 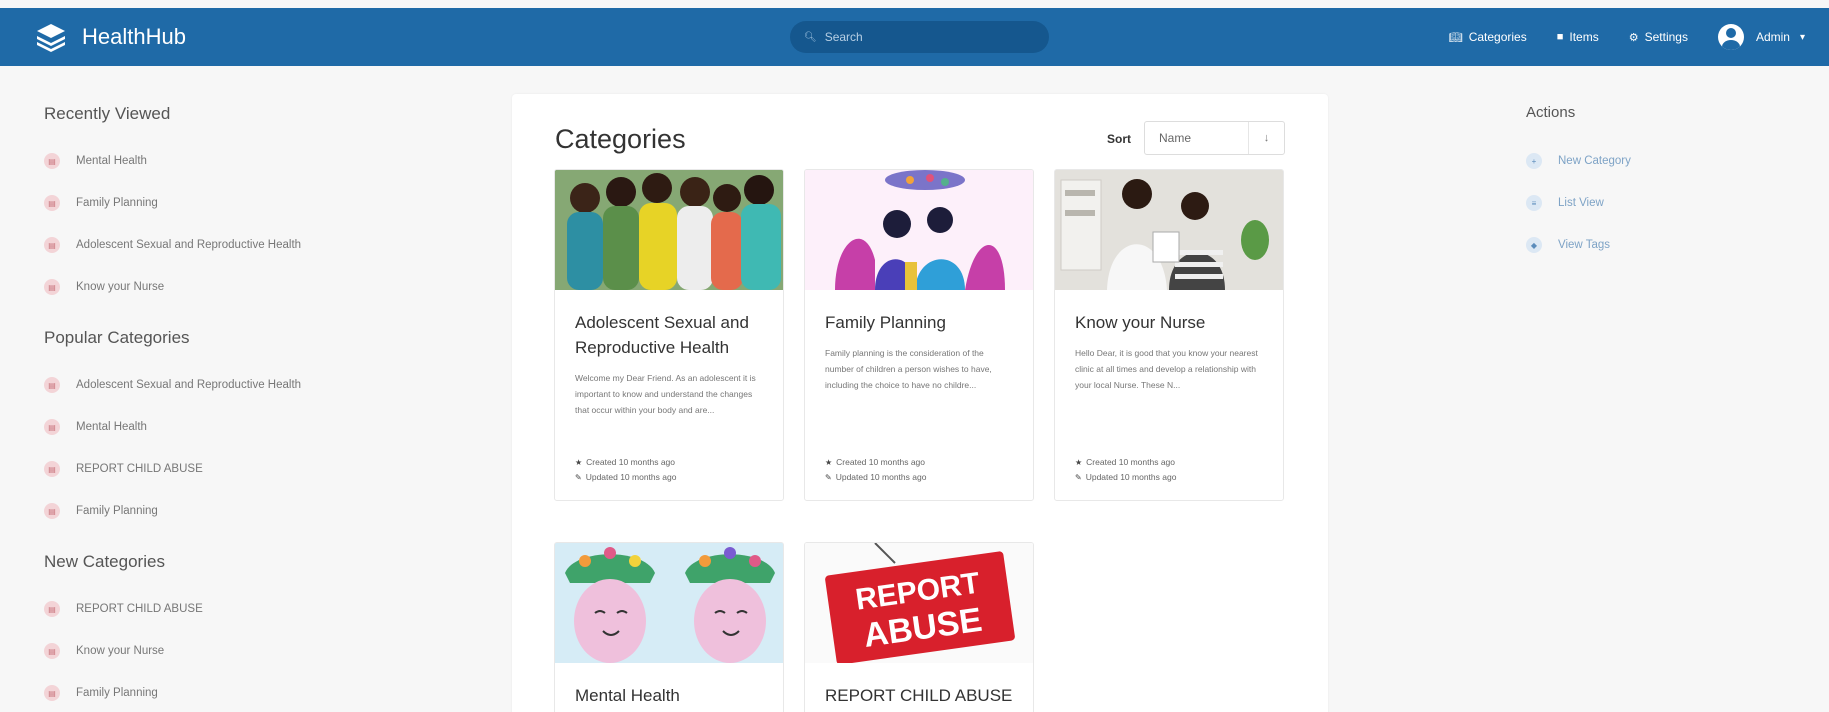 I want to click on category-card: REPORT ABUSE REPORT CHILD ABUSE, so click(x=919, y=627).